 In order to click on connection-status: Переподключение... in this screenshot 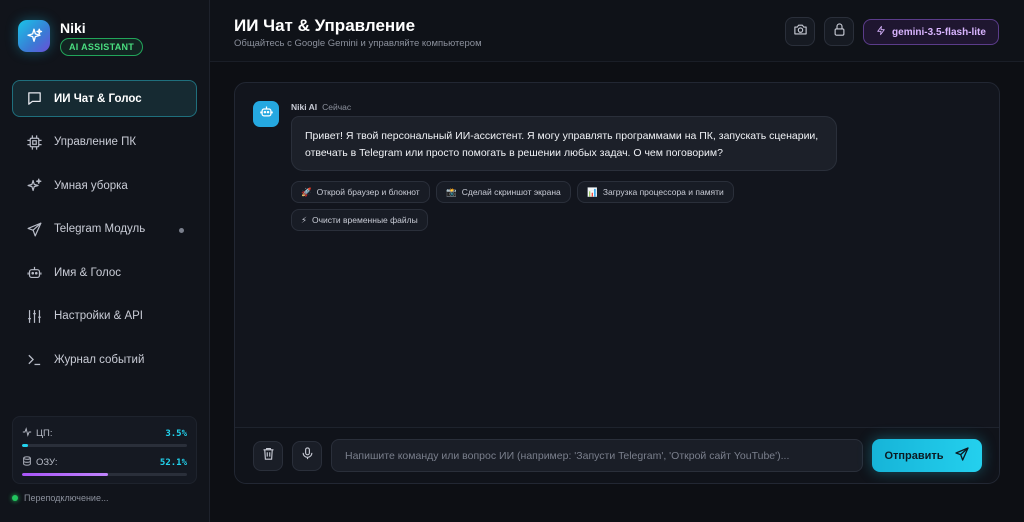, I will do `click(60, 498)`.